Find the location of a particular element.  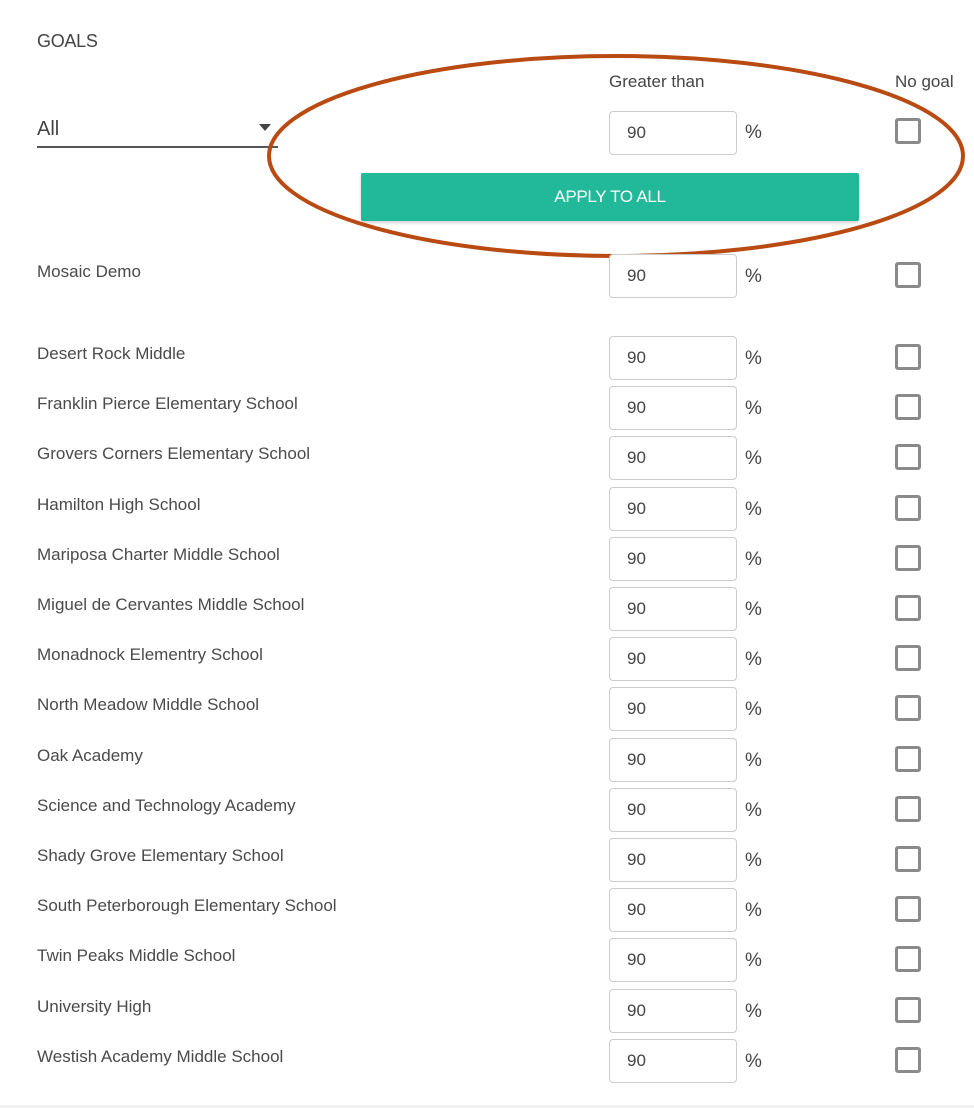

no-goal-header: No goal is located at coordinates (924, 81).